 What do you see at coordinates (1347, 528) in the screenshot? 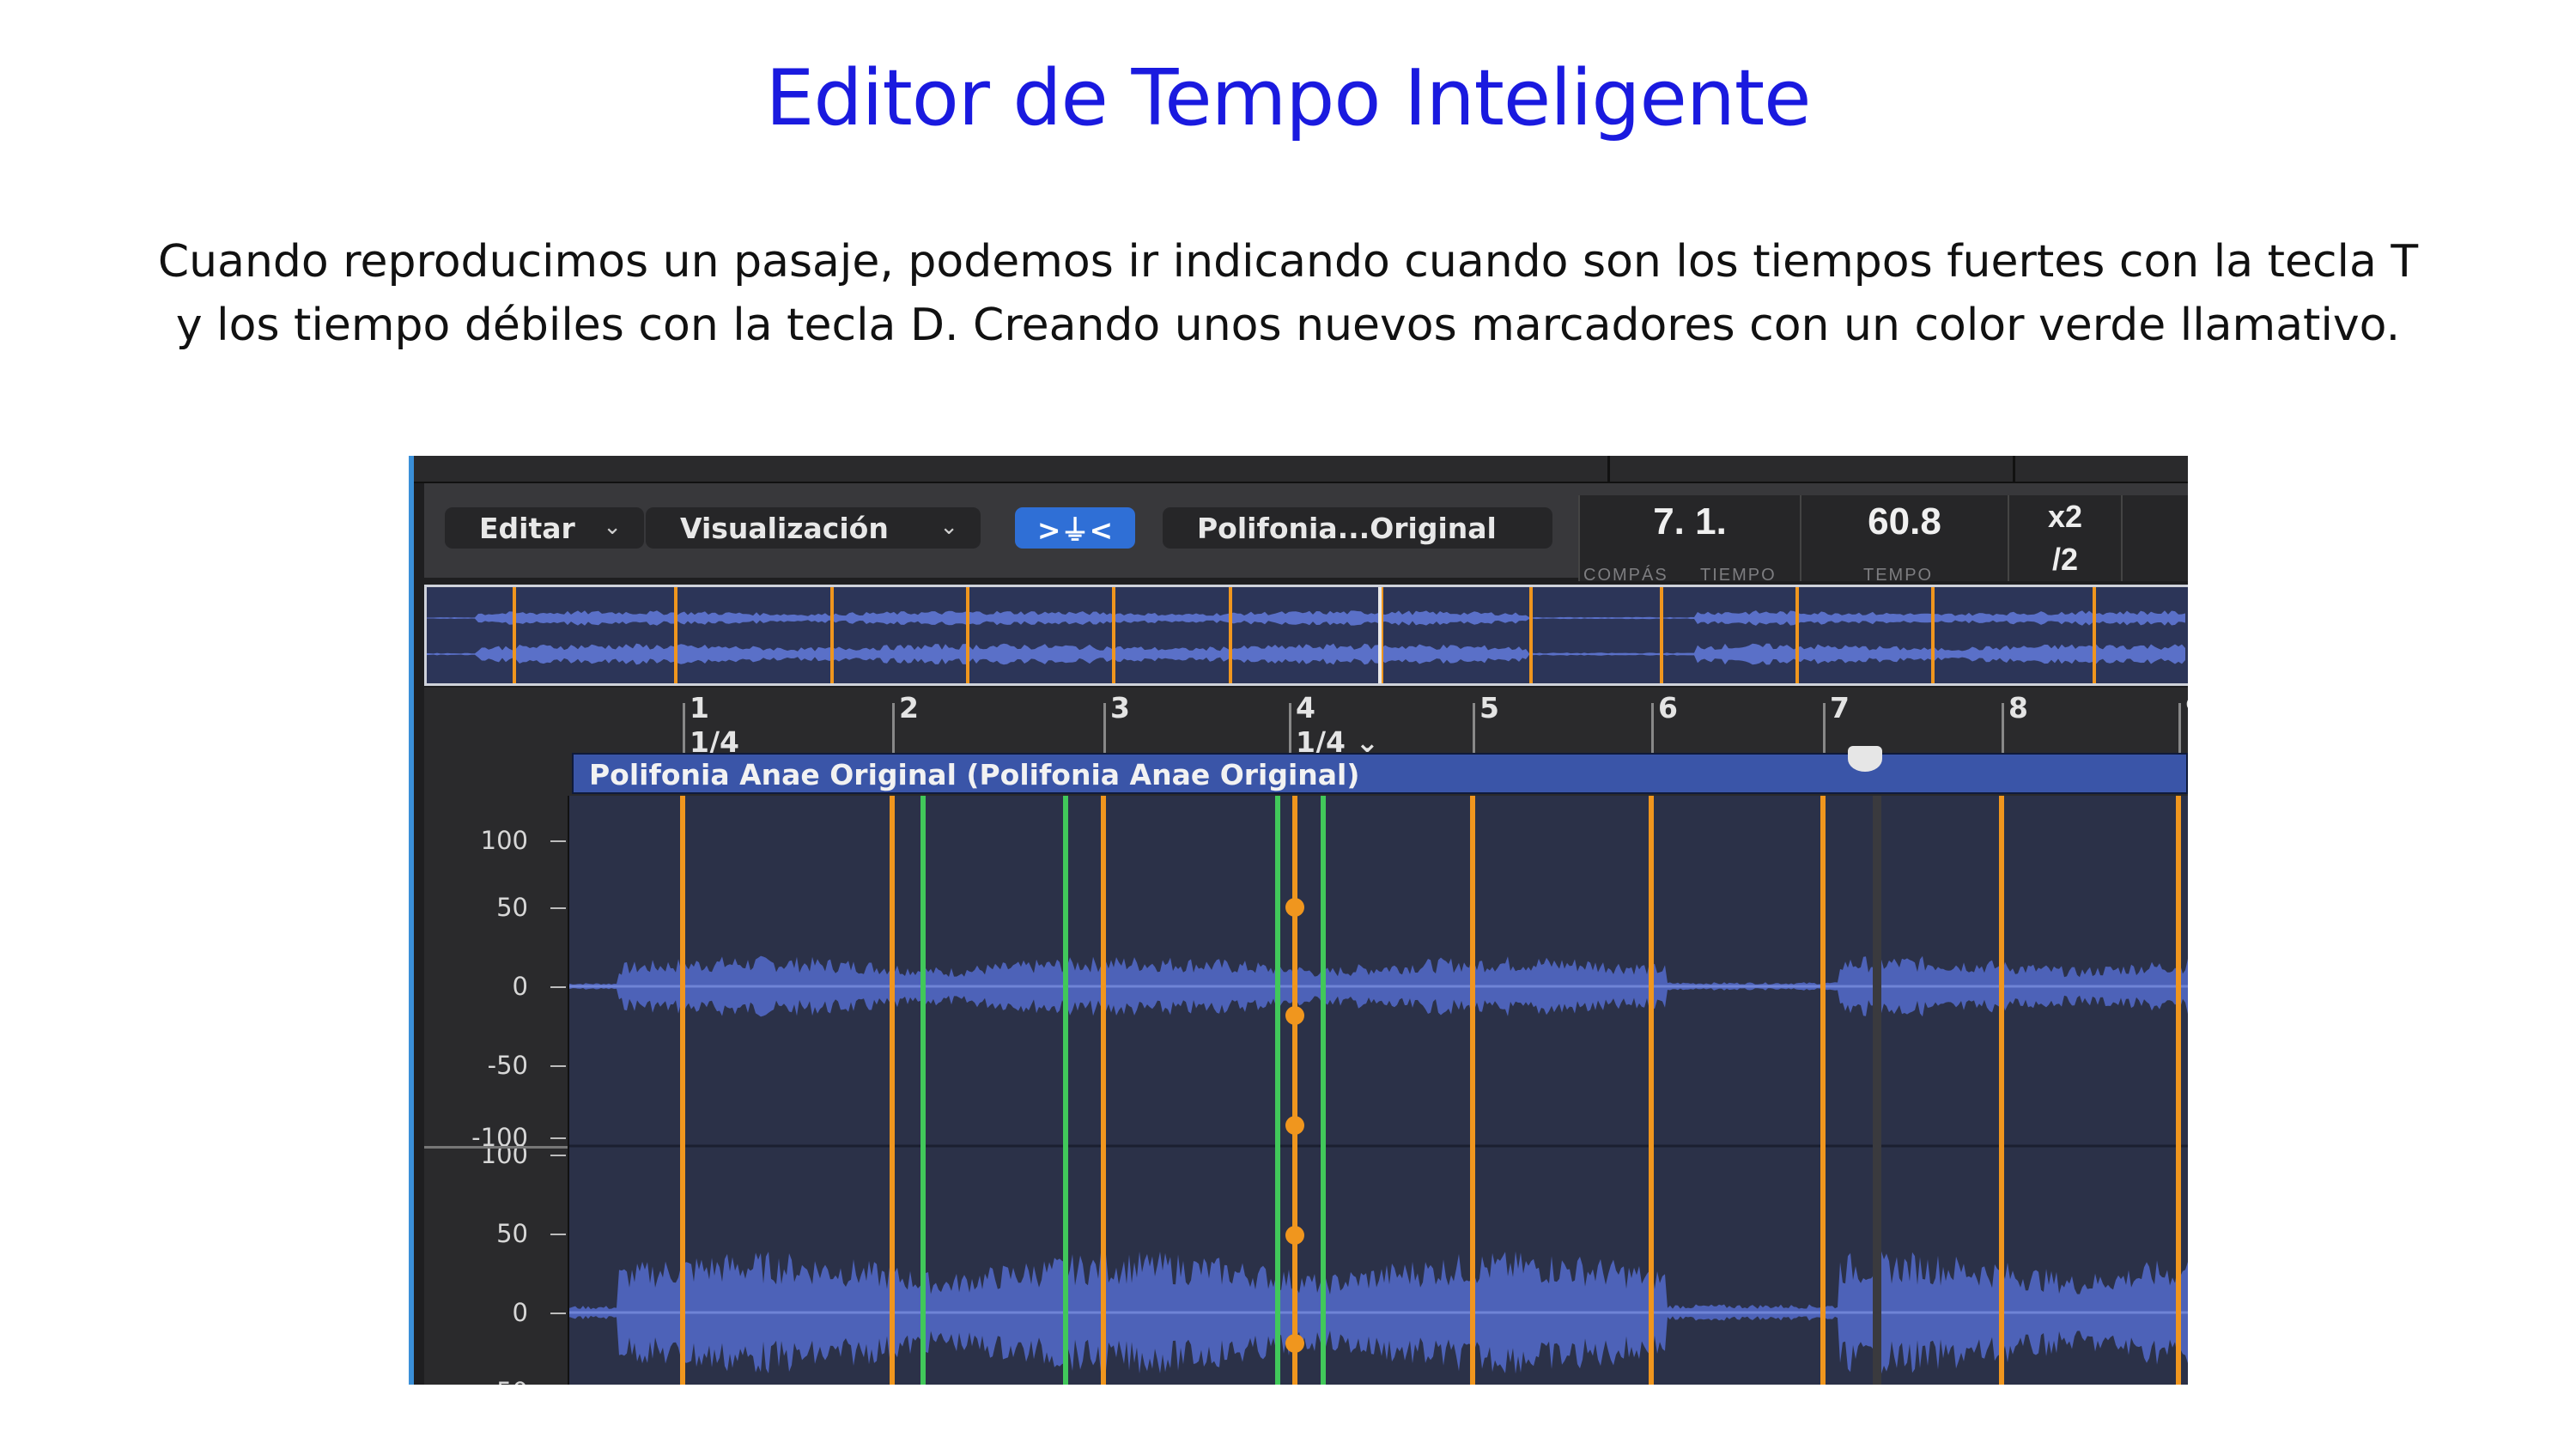
I see `region-selector-label: Polifonia...Original` at bounding box center [1347, 528].